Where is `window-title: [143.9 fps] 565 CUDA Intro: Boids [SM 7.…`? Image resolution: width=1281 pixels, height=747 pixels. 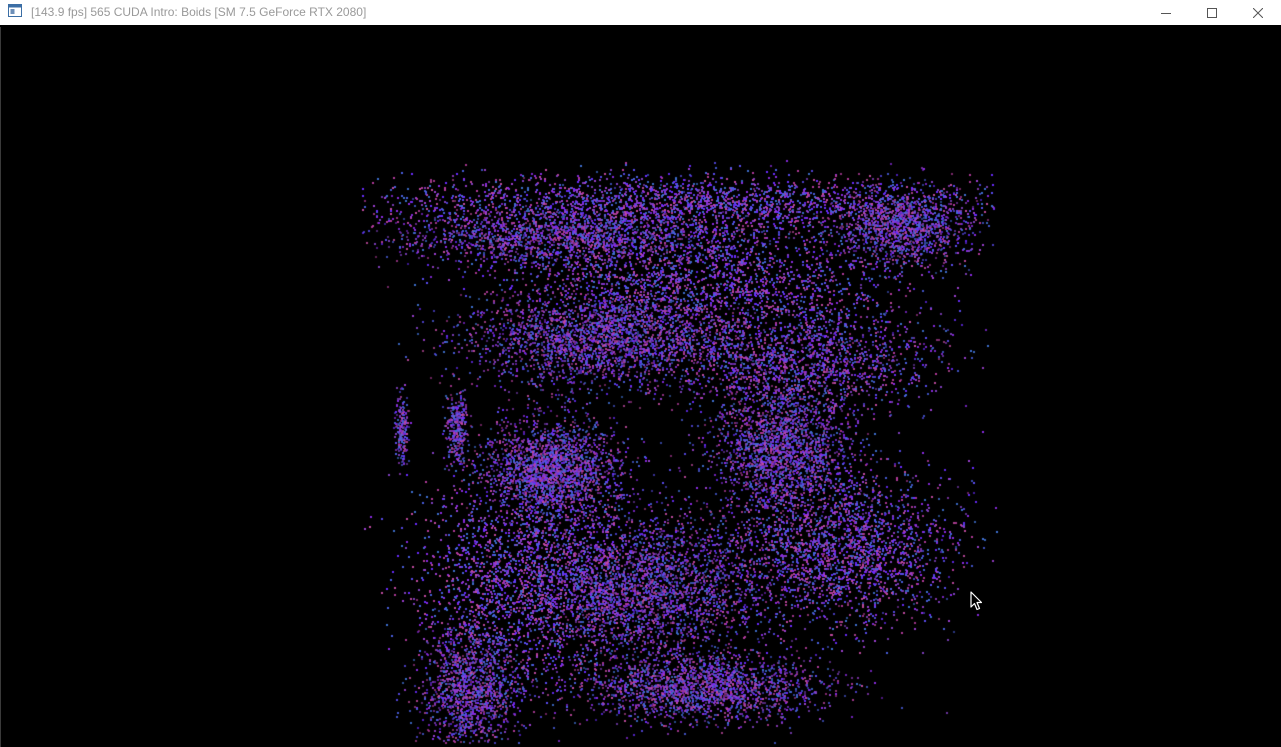 window-title: [143.9 fps] 565 CUDA Intro: Boids [SM 7.… is located at coordinates (199, 12).